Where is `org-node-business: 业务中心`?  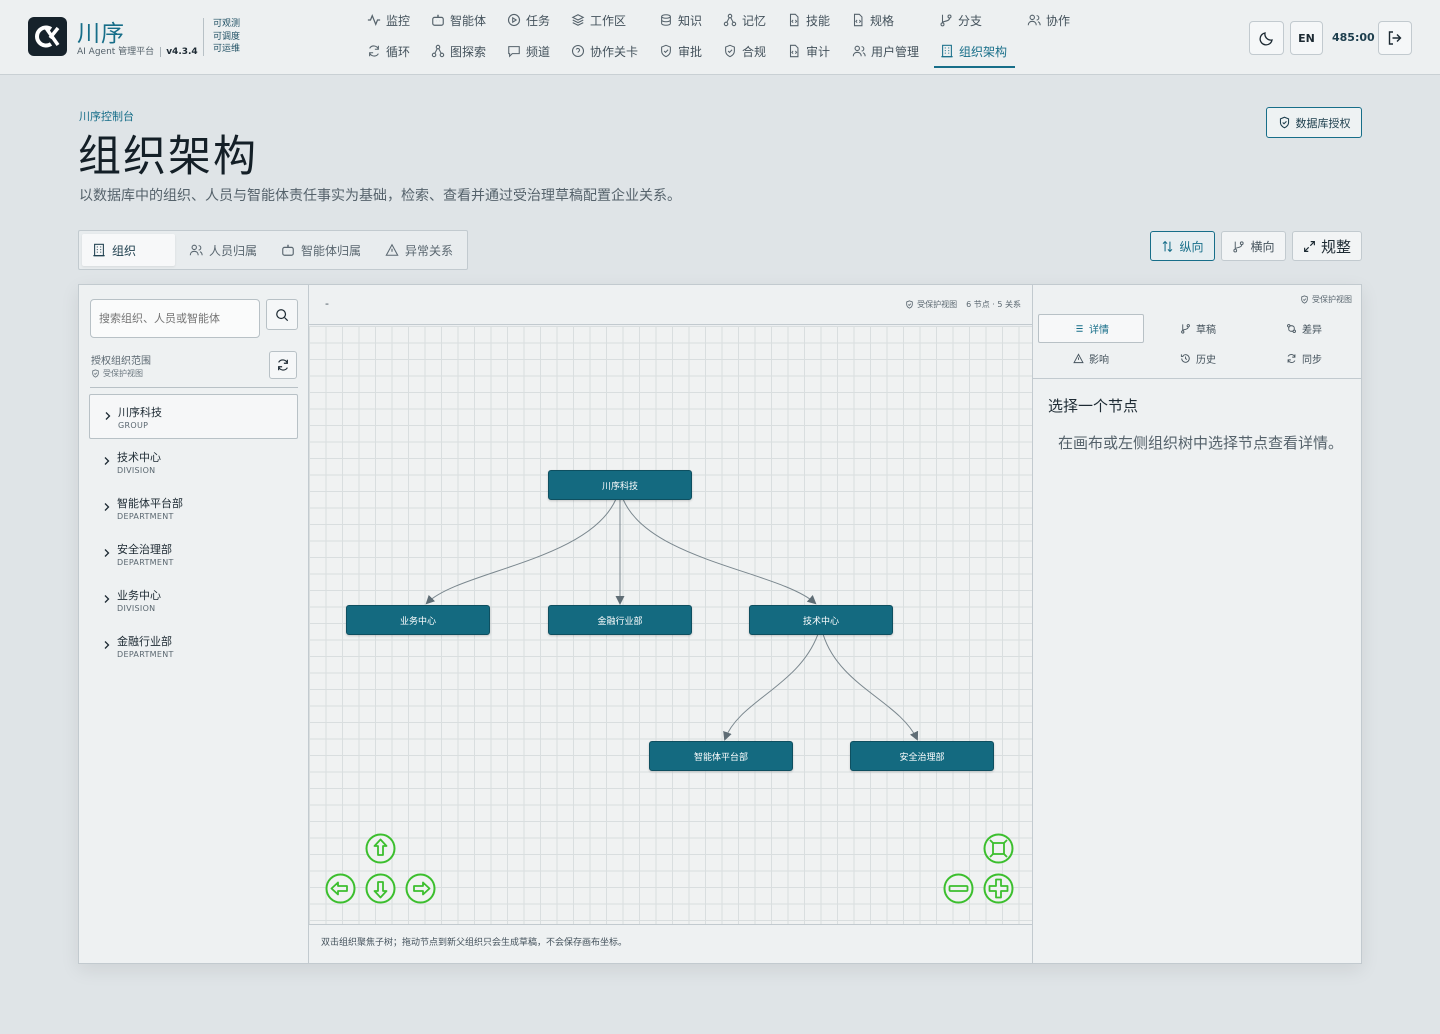 org-node-business: 业务中心 is located at coordinates (418, 620).